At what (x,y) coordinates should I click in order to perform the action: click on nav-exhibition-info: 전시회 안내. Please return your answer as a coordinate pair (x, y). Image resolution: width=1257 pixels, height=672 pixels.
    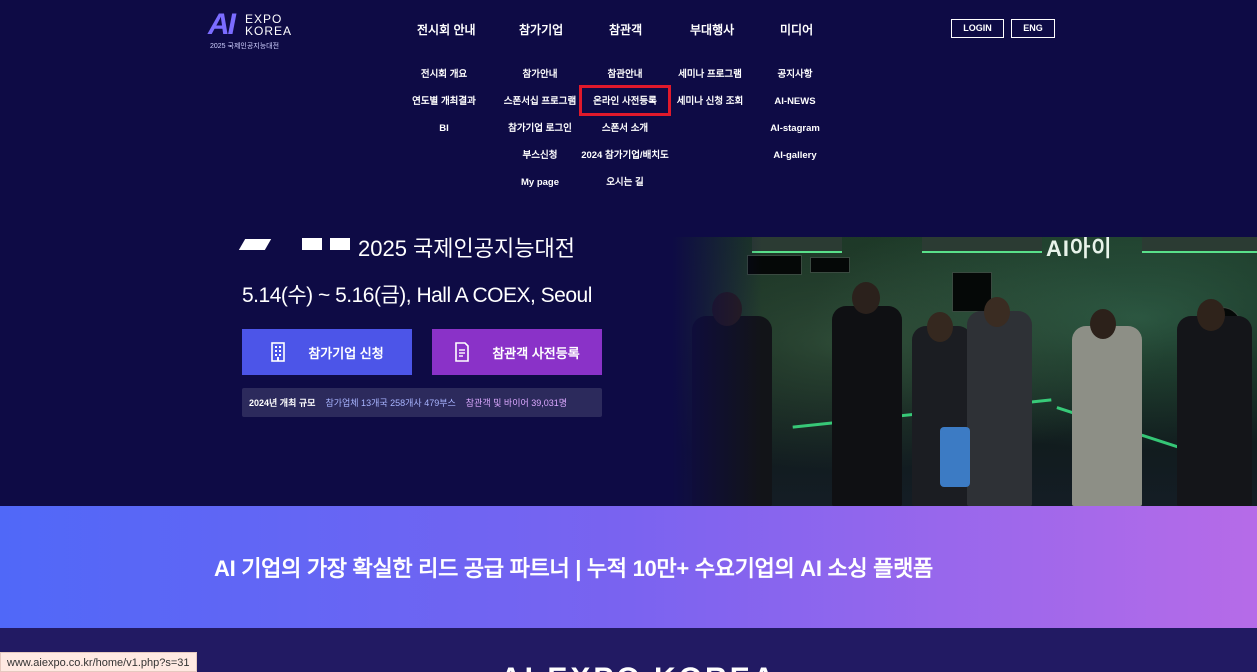
    Looking at the image, I should click on (446, 29).